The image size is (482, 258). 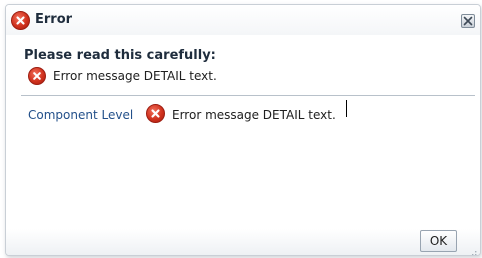 What do you see at coordinates (54, 19) in the screenshot?
I see `dialog-title: Error` at bounding box center [54, 19].